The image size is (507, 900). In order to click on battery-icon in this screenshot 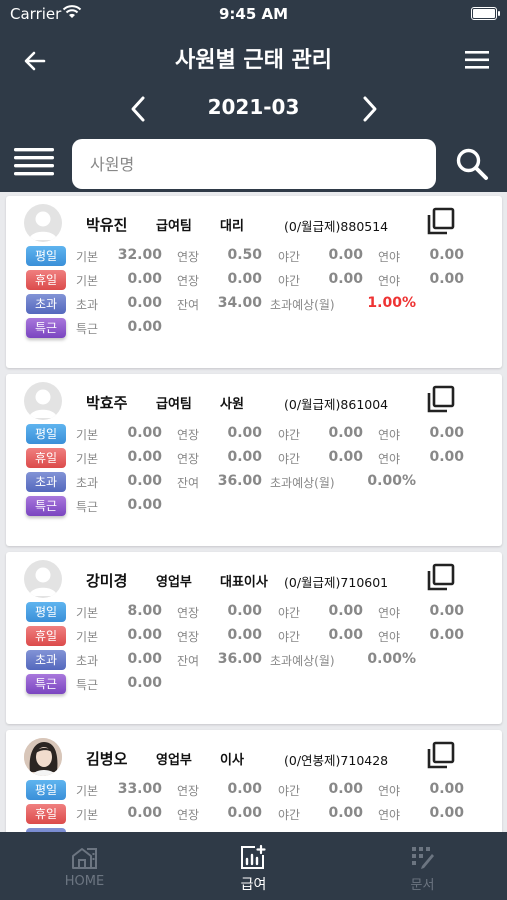, I will do `click(485, 13)`.